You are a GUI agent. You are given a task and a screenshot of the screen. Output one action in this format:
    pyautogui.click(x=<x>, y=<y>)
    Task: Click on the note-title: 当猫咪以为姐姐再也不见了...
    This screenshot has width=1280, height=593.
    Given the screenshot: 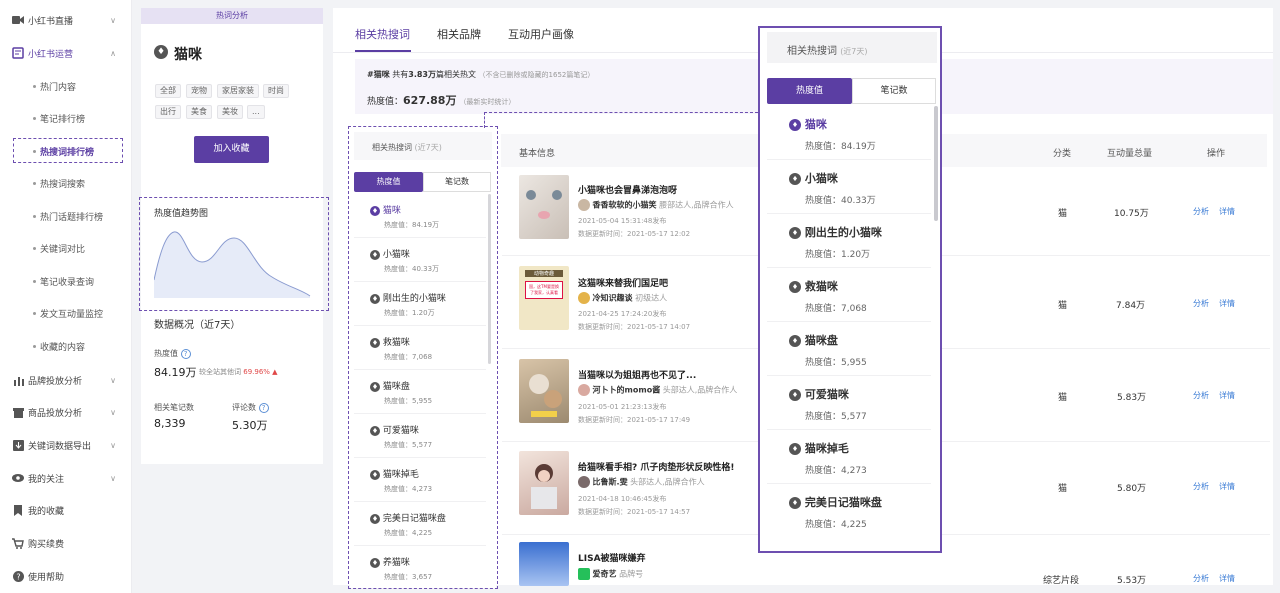 What is the action you would take?
    pyautogui.click(x=637, y=374)
    